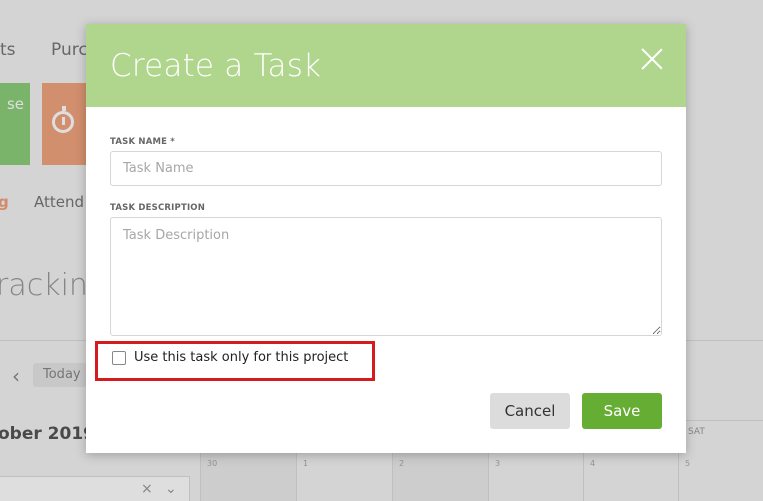 The width and height of the screenshot is (763, 501). What do you see at coordinates (119, 357) in the screenshot?
I see `project-only-checkbox` at bounding box center [119, 357].